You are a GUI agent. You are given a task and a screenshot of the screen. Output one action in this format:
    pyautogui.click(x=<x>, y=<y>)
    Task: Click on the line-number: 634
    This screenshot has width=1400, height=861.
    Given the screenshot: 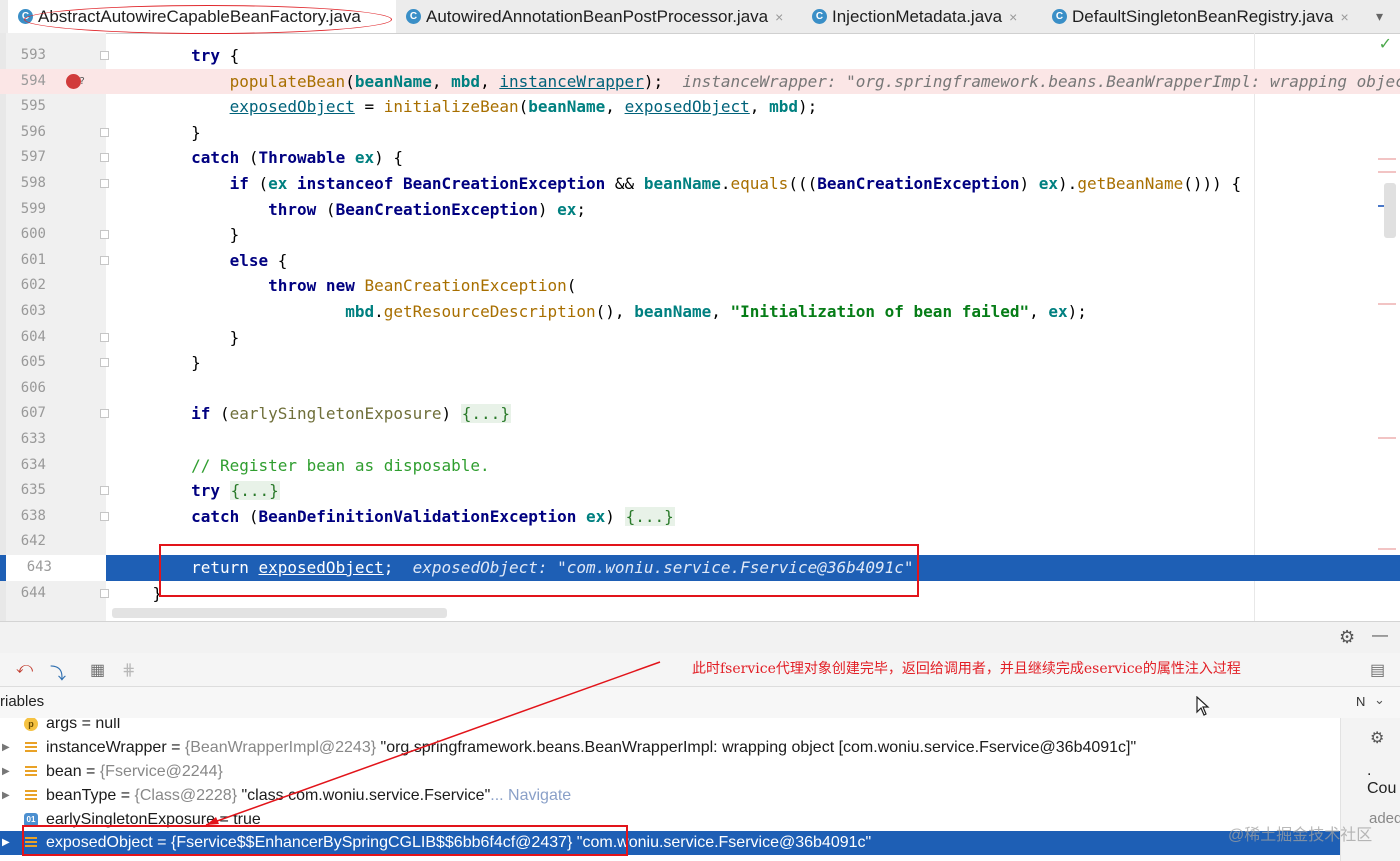 What is the action you would take?
    pyautogui.click(x=33, y=464)
    